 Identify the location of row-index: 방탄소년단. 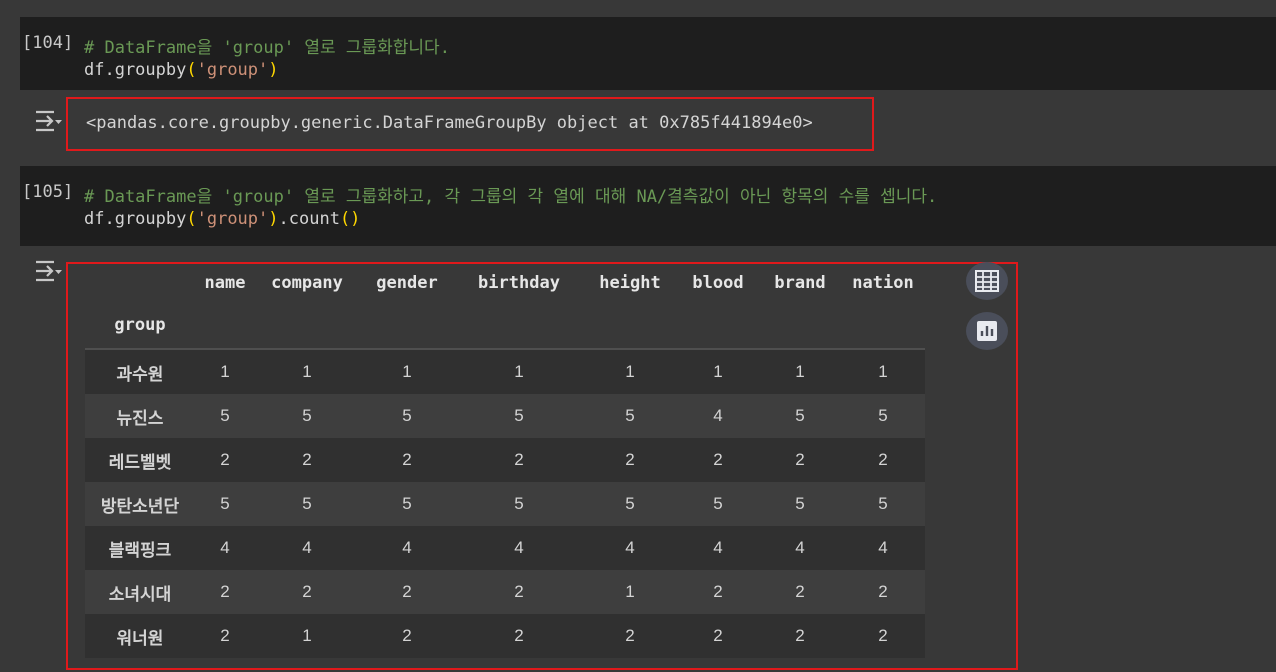
(140, 506).